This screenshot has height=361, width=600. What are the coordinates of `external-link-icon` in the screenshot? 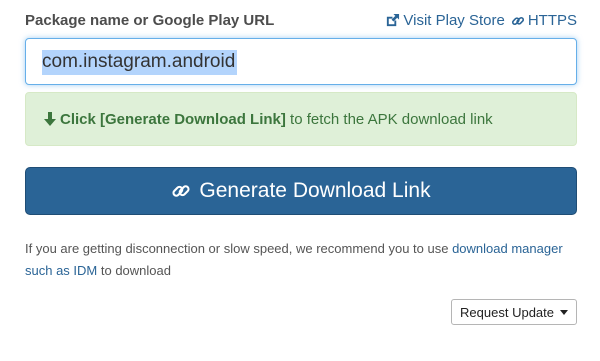 It's located at (393, 20).